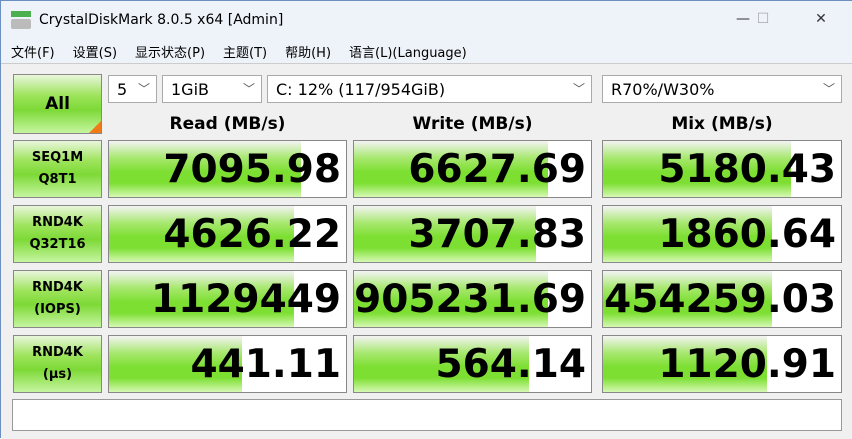  What do you see at coordinates (252, 169) in the screenshot?
I see `read-value: 7095.98` at bounding box center [252, 169].